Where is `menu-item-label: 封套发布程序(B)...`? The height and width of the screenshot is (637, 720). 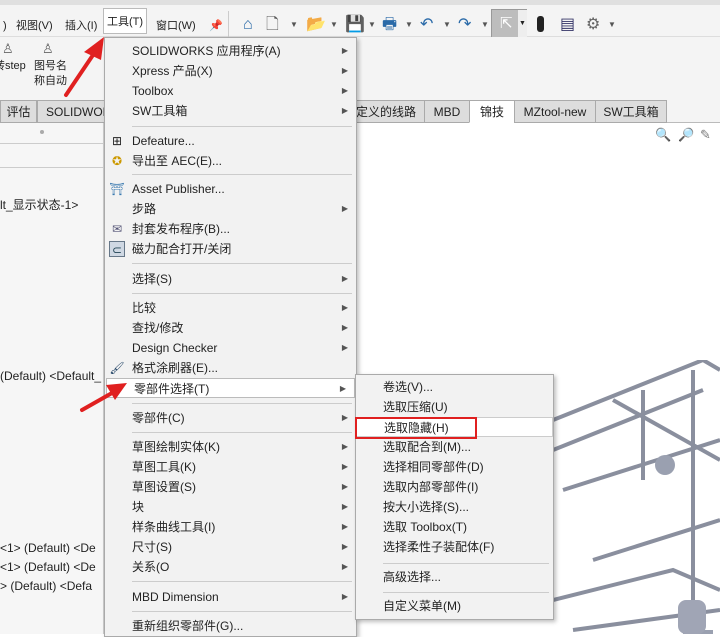
menu-item-label: 封套发布程序(B)... is located at coordinates (181, 229).